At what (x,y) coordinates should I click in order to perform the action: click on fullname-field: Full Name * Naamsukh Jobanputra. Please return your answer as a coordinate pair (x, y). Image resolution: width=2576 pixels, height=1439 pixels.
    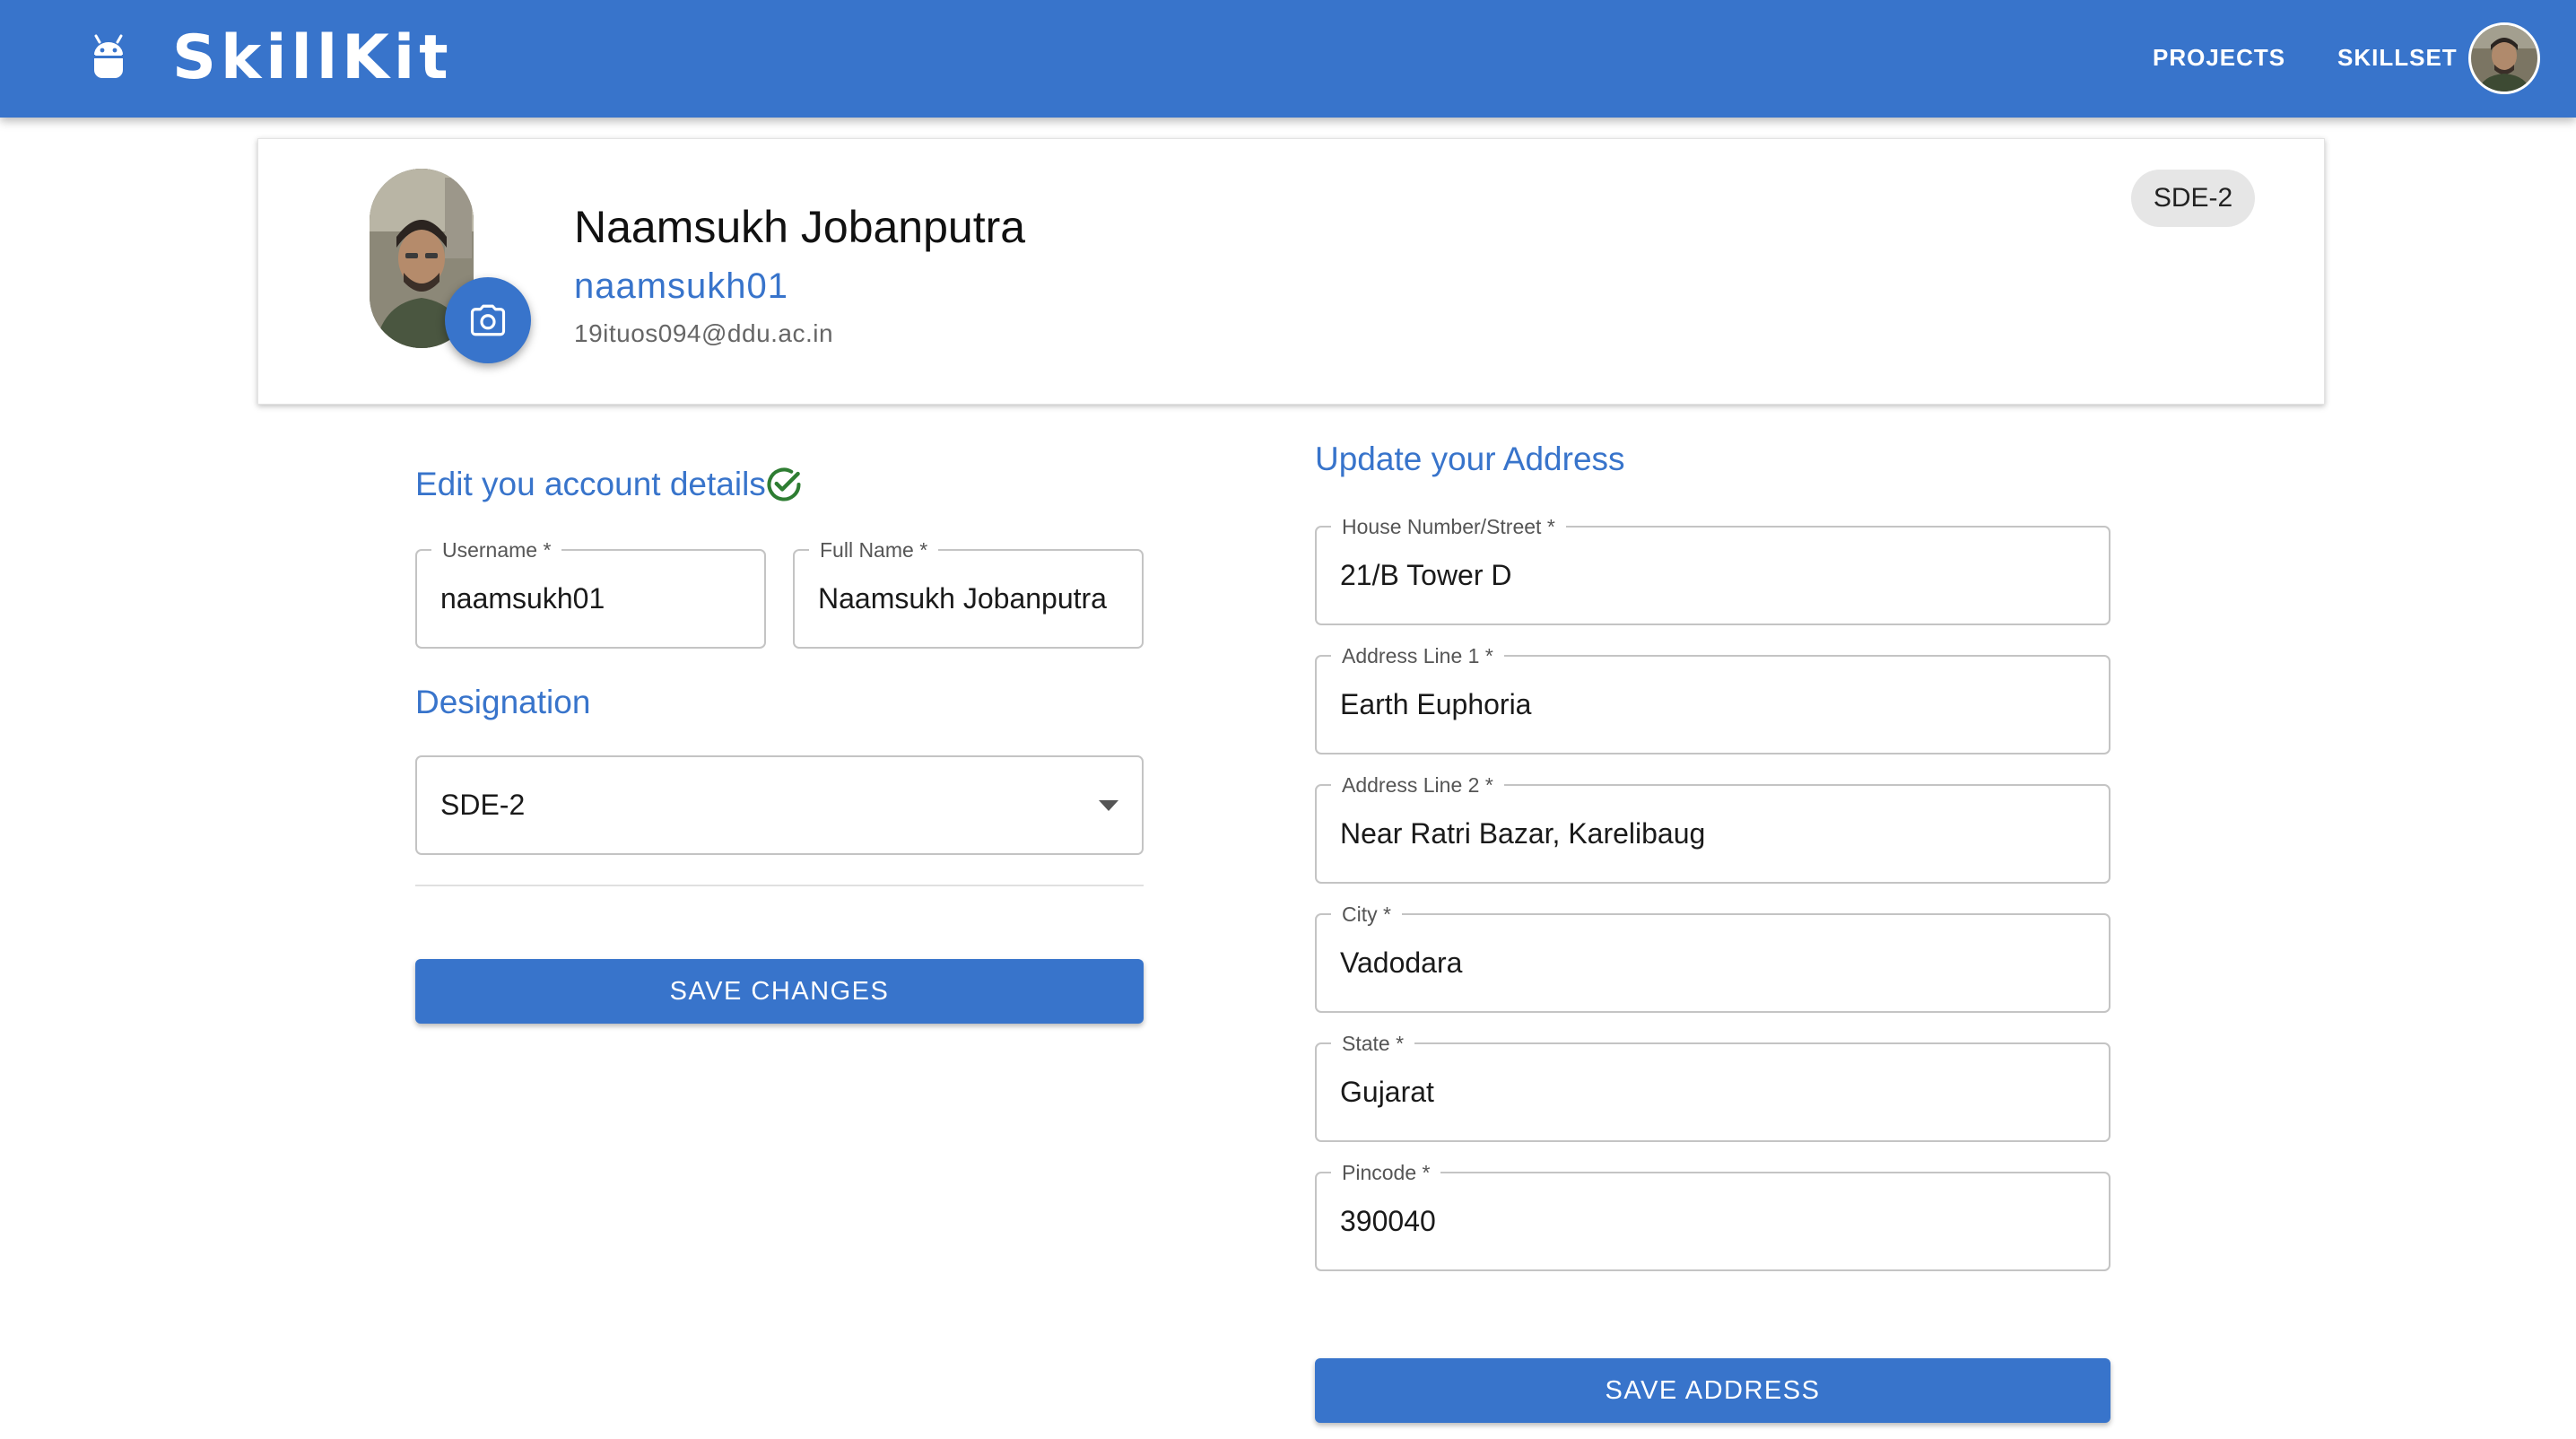
    Looking at the image, I should click on (968, 593).